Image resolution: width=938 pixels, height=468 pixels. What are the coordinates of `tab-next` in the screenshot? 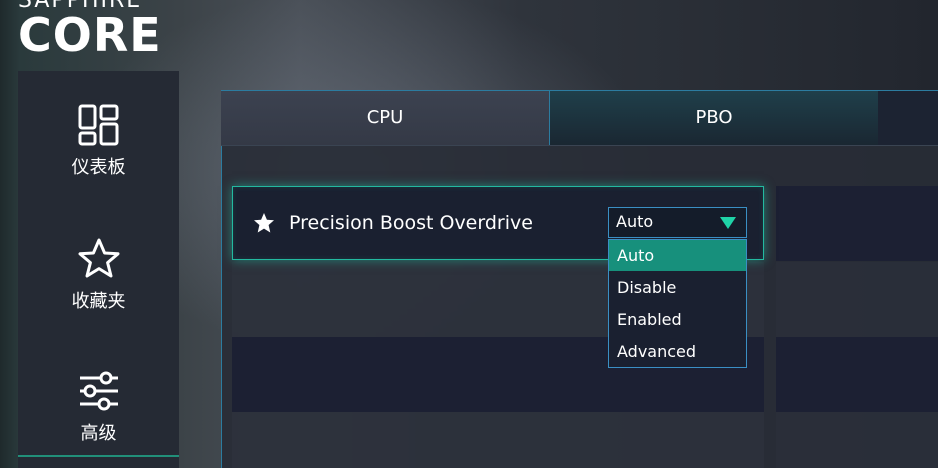 It's located at (908, 118).